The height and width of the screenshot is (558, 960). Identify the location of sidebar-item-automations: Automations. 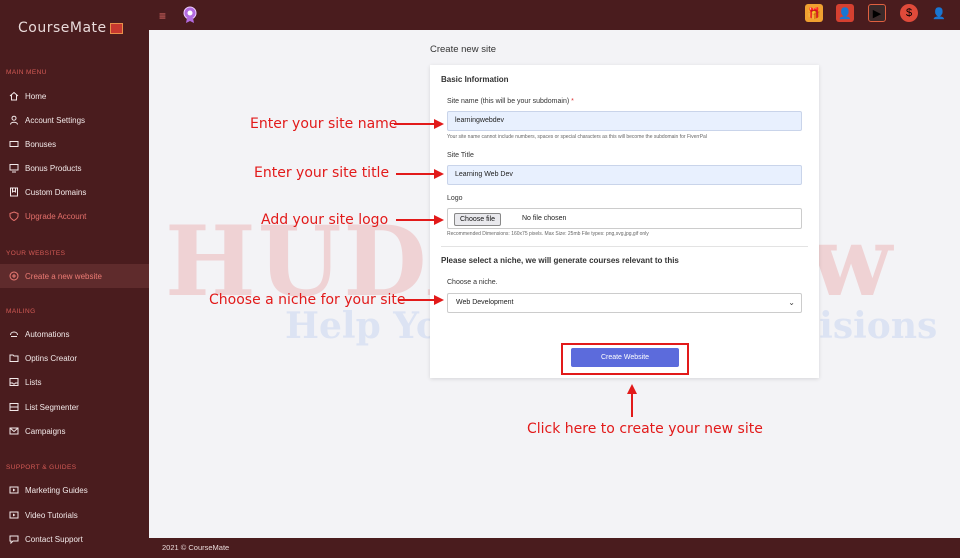
(74, 334).